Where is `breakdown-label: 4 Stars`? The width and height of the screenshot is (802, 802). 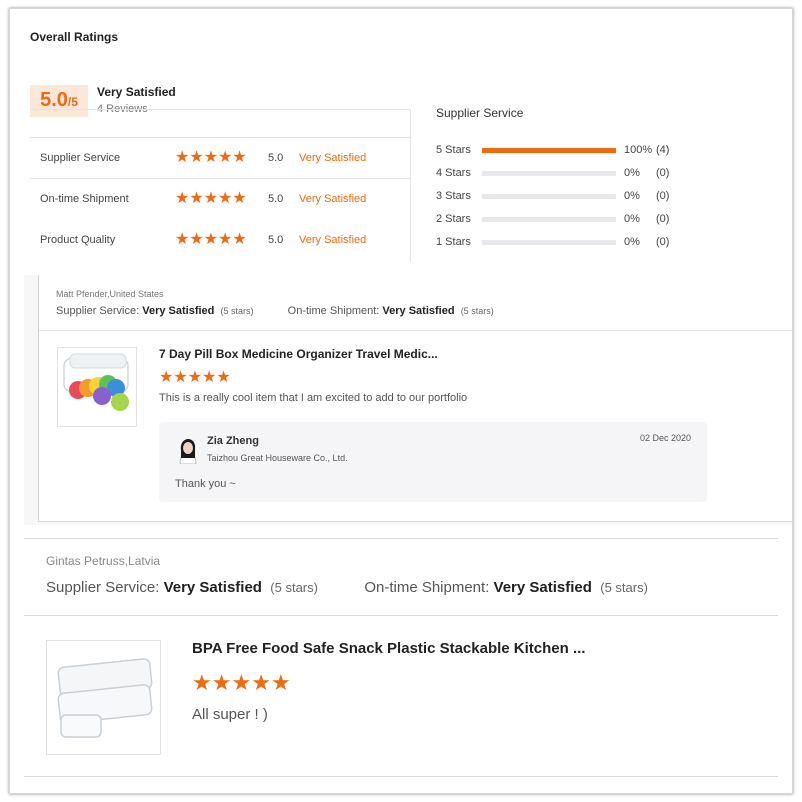 breakdown-label: 4 Stars is located at coordinates (453, 173).